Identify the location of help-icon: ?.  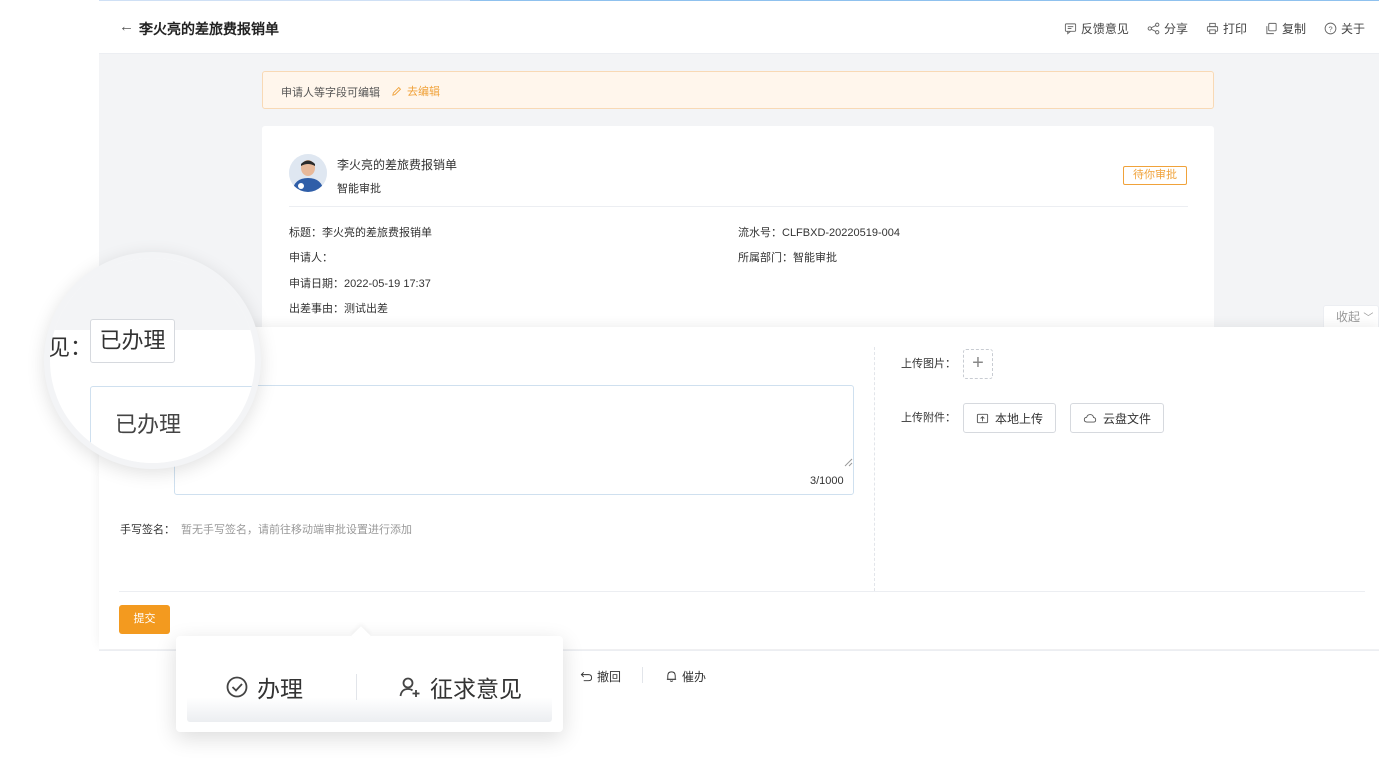
(1330, 28).